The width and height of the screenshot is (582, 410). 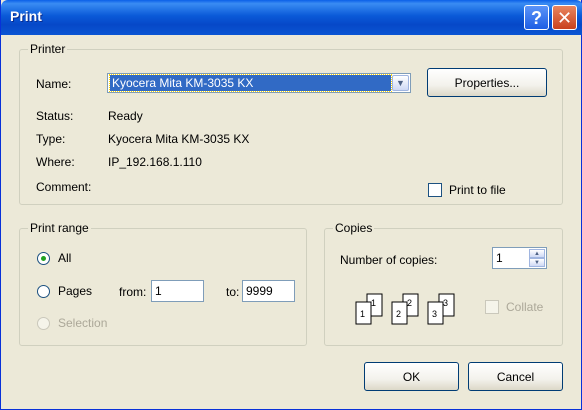 I want to click on name-label: Name:, so click(x=54, y=84).